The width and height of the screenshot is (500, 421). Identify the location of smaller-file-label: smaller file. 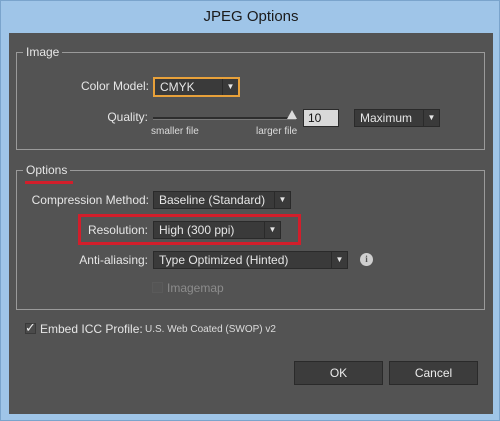
(175, 131).